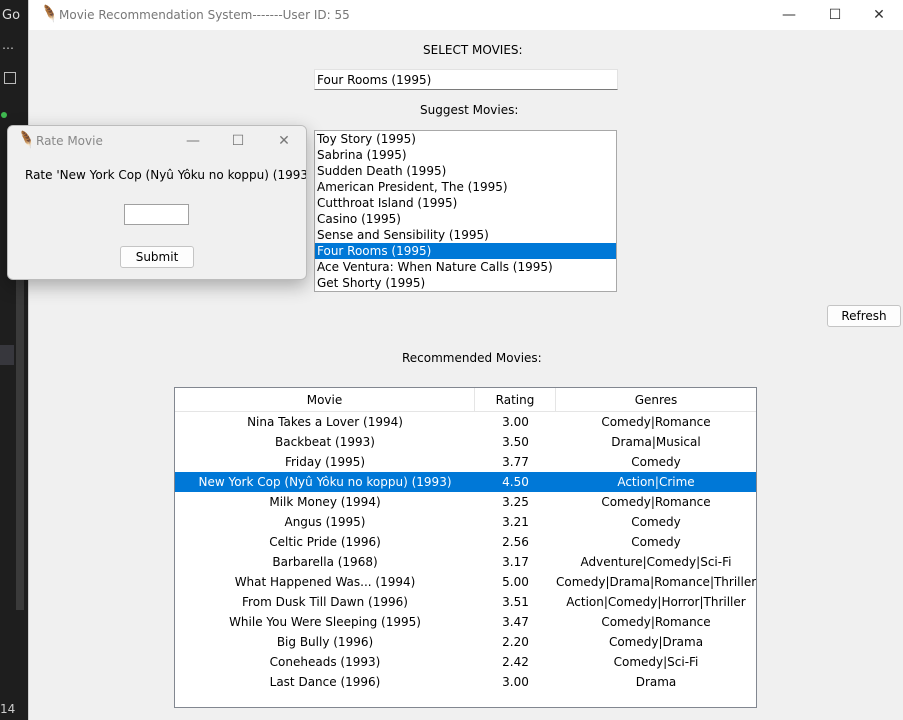 The height and width of the screenshot is (720, 903). Describe the element at coordinates (879, 15) in the screenshot. I see `close-button: ✕` at that location.